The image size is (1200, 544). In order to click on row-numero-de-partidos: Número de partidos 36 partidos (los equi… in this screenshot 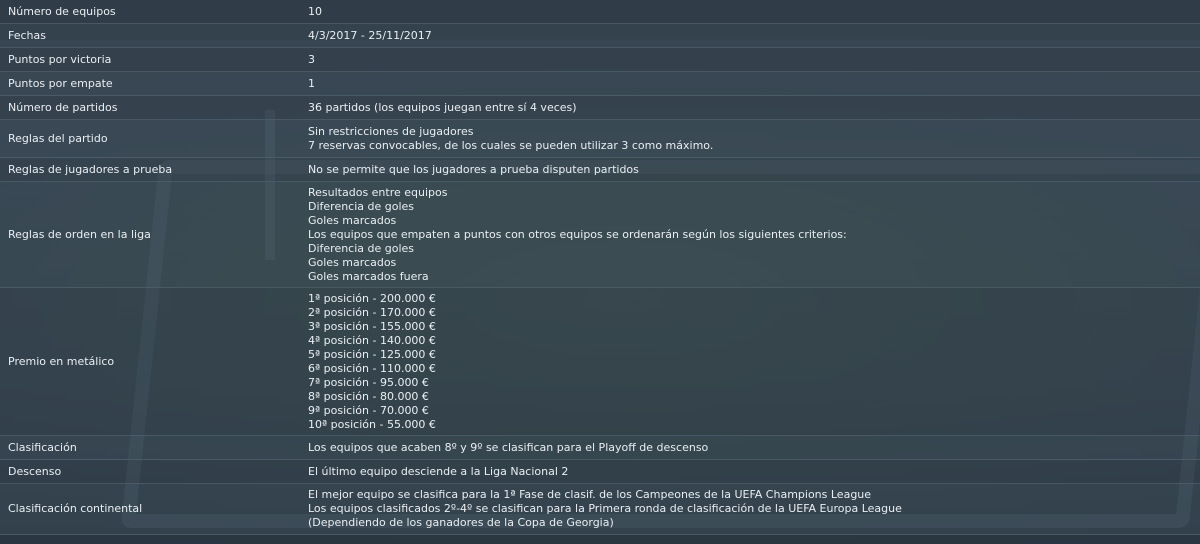, I will do `click(600, 108)`.